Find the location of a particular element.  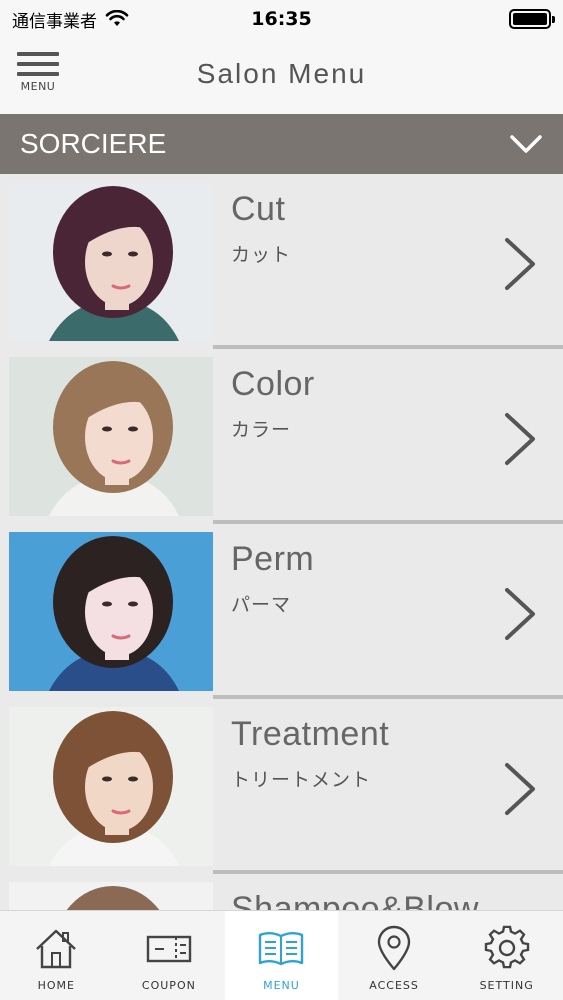

menu-item-info: Treatment トリートメント is located at coordinates (388, 786).